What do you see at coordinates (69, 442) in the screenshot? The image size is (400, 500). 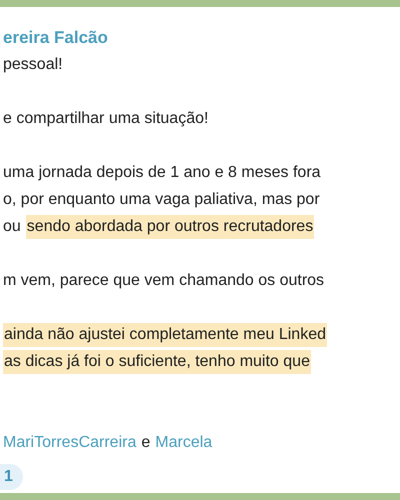 I see `mention-link: MariTorresCarreira` at bounding box center [69, 442].